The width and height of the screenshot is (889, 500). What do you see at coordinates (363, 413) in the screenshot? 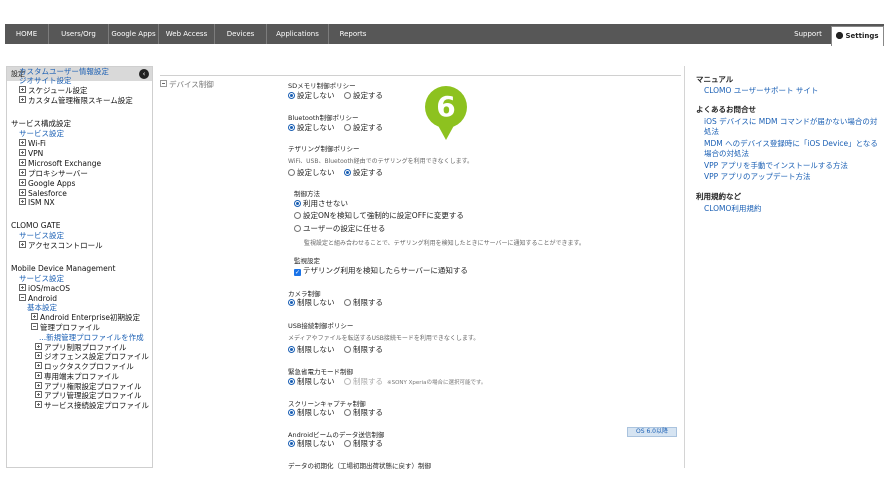
I see `capture-restricted: 制限する` at bounding box center [363, 413].